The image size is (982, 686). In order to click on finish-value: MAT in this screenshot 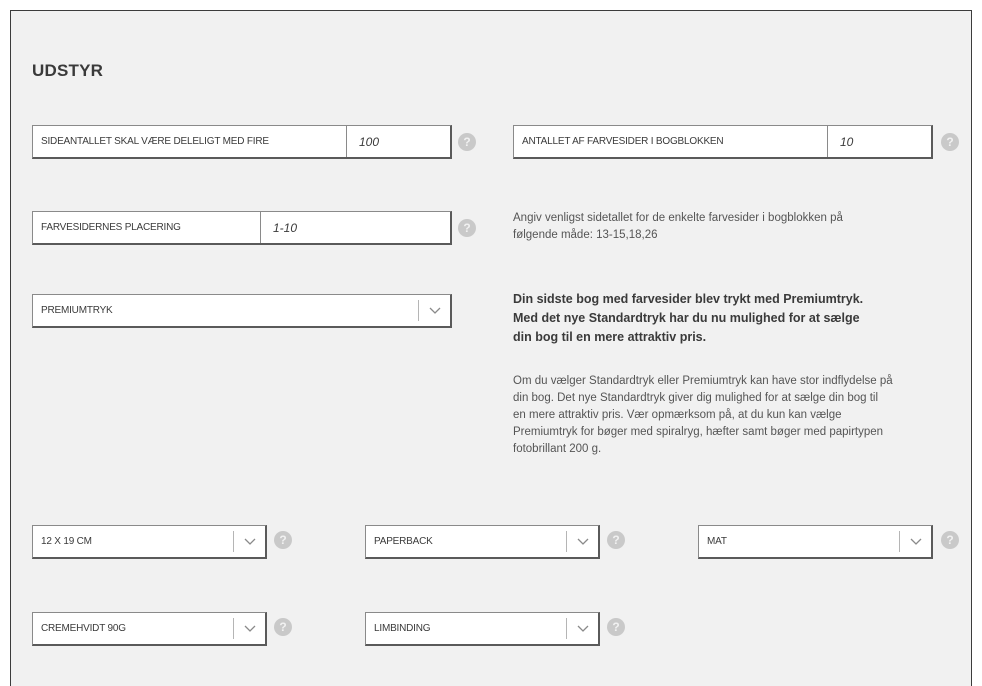, I will do `click(717, 541)`.